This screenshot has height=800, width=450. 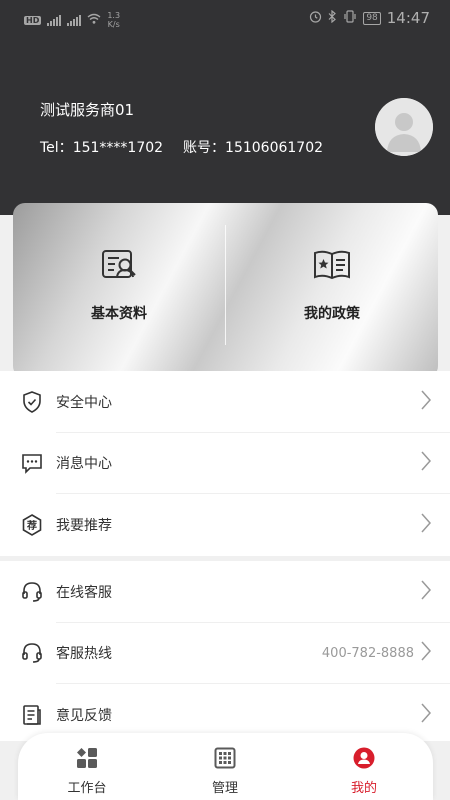 What do you see at coordinates (332, 267) in the screenshot?
I see `policy-book-icon` at bounding box center [332, 267].